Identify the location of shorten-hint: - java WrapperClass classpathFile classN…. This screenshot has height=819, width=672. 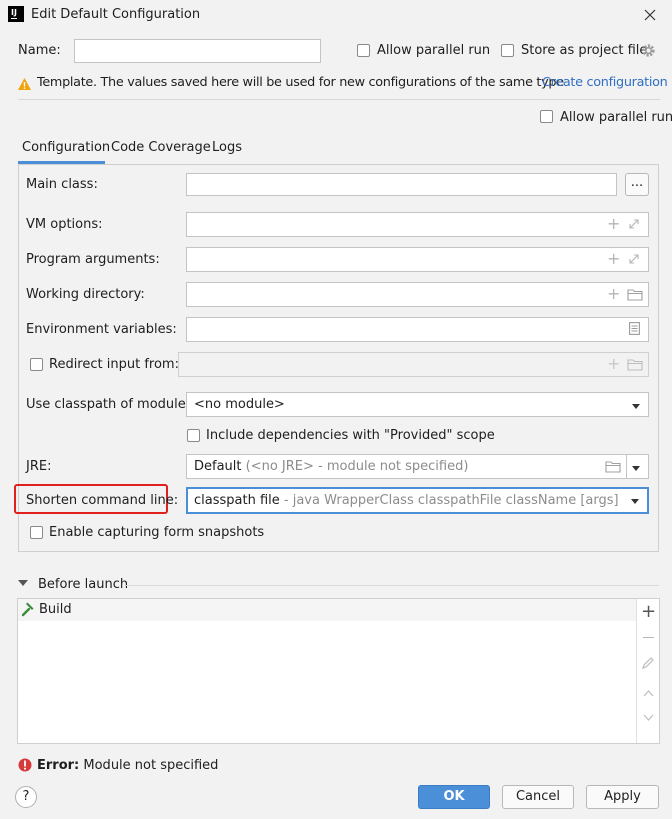
(451, 500).